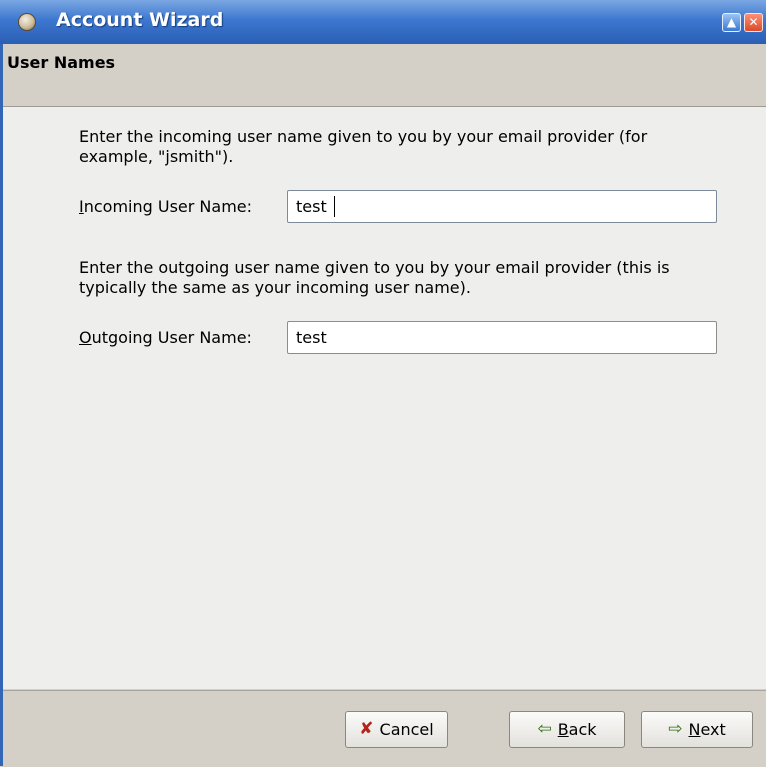  I want to click on back-label-rest: ack, so click(582, 729).